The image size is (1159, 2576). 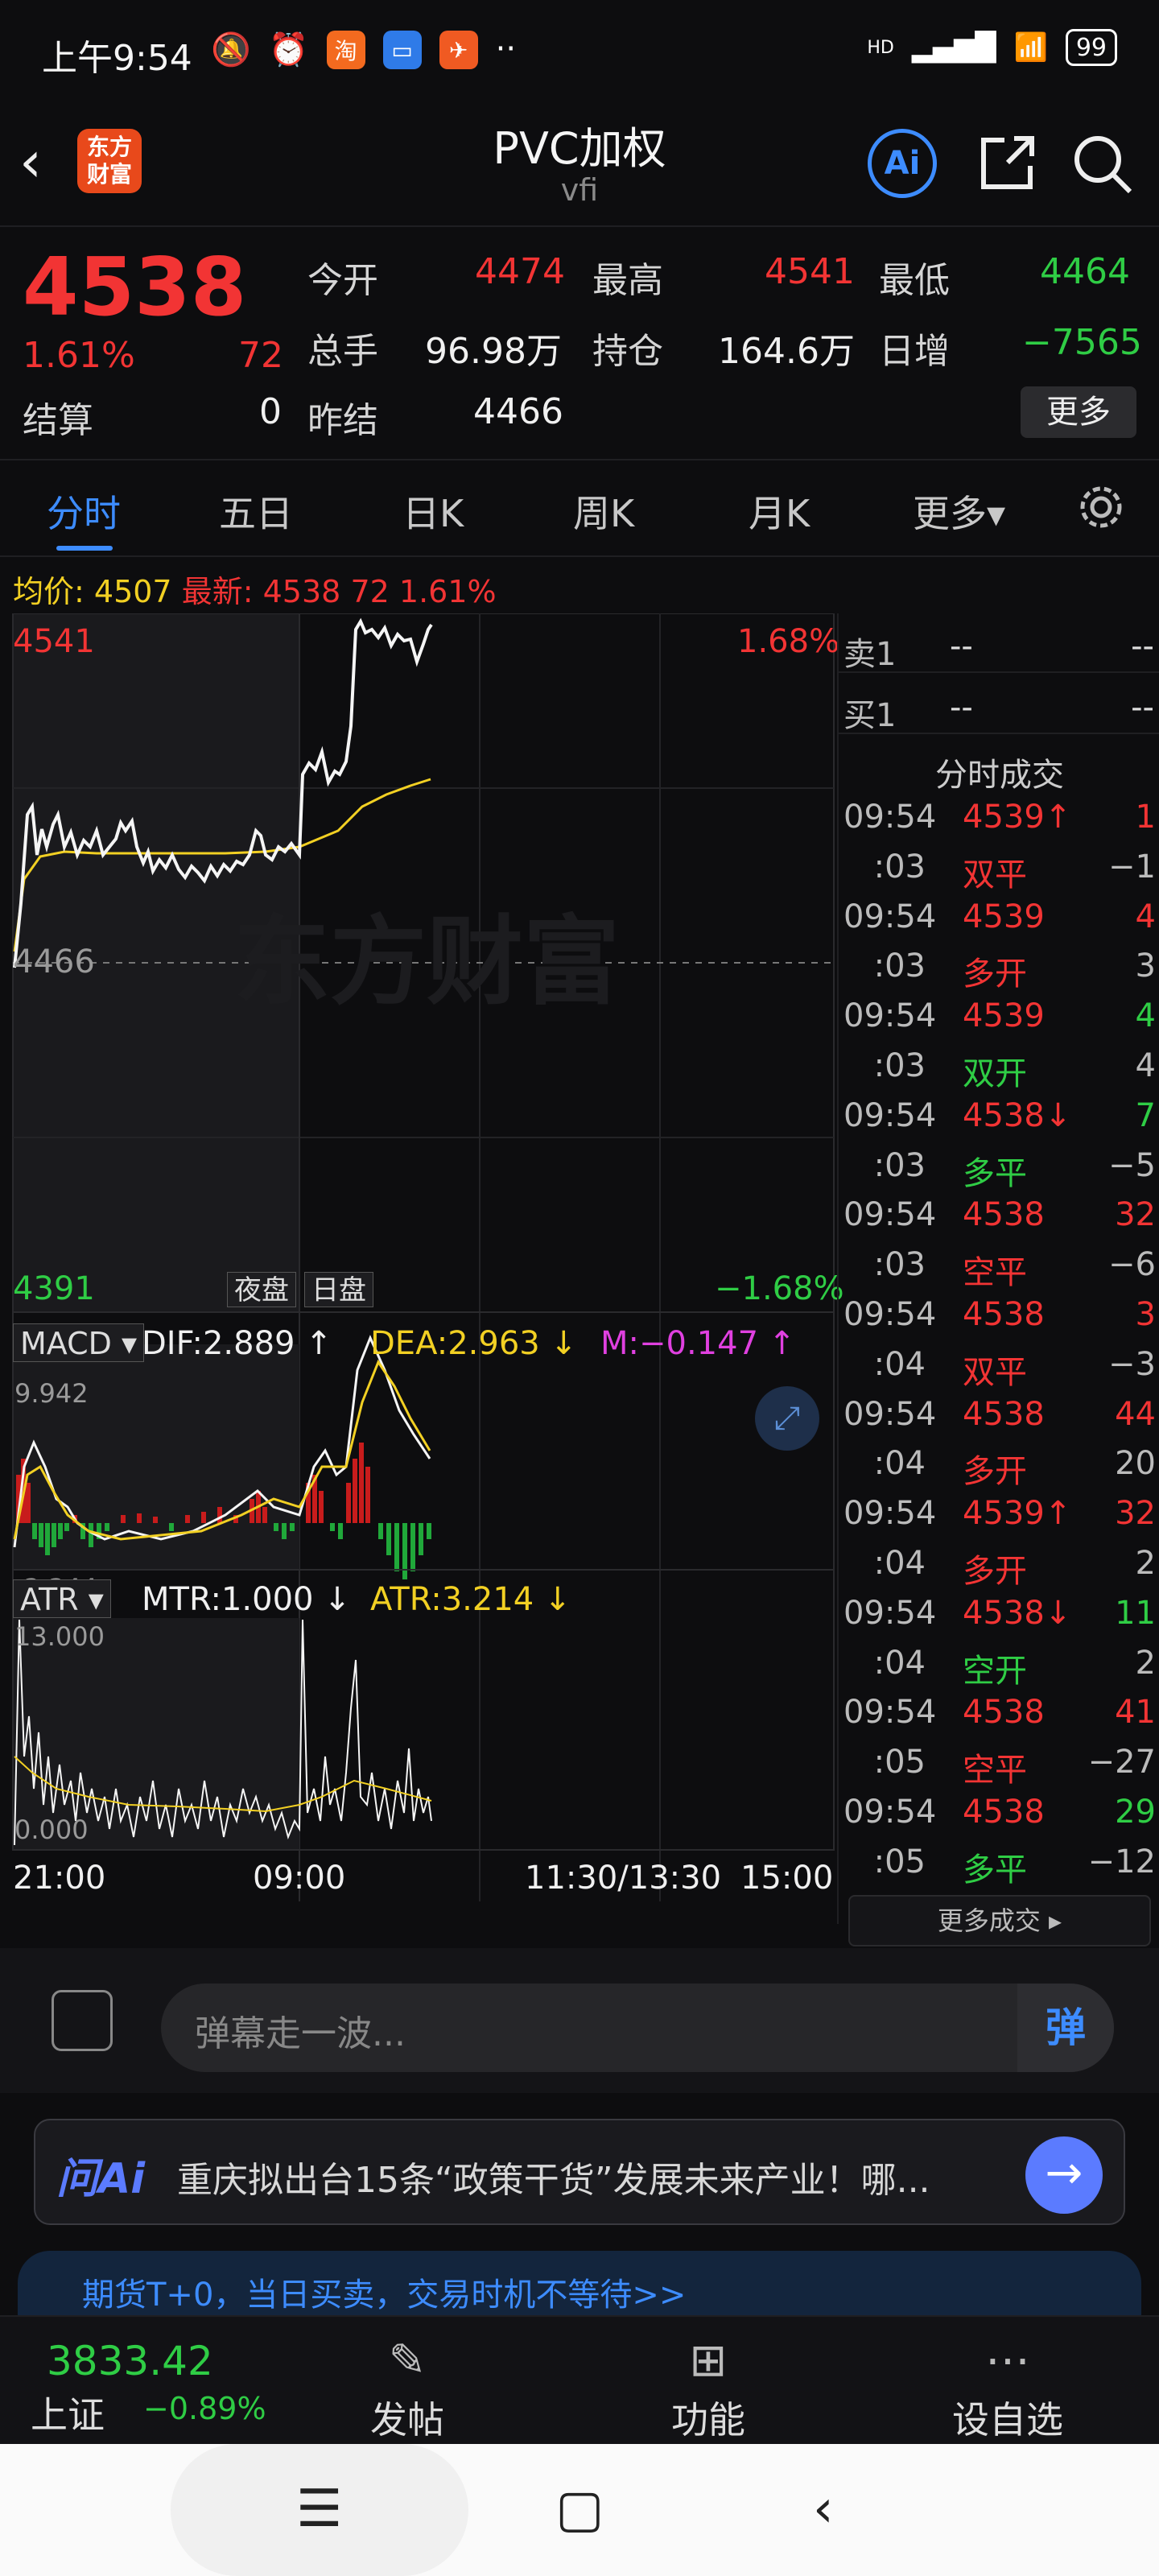 I want to click on function-button: ⊞ 功能, so click(x=708, y=2389).